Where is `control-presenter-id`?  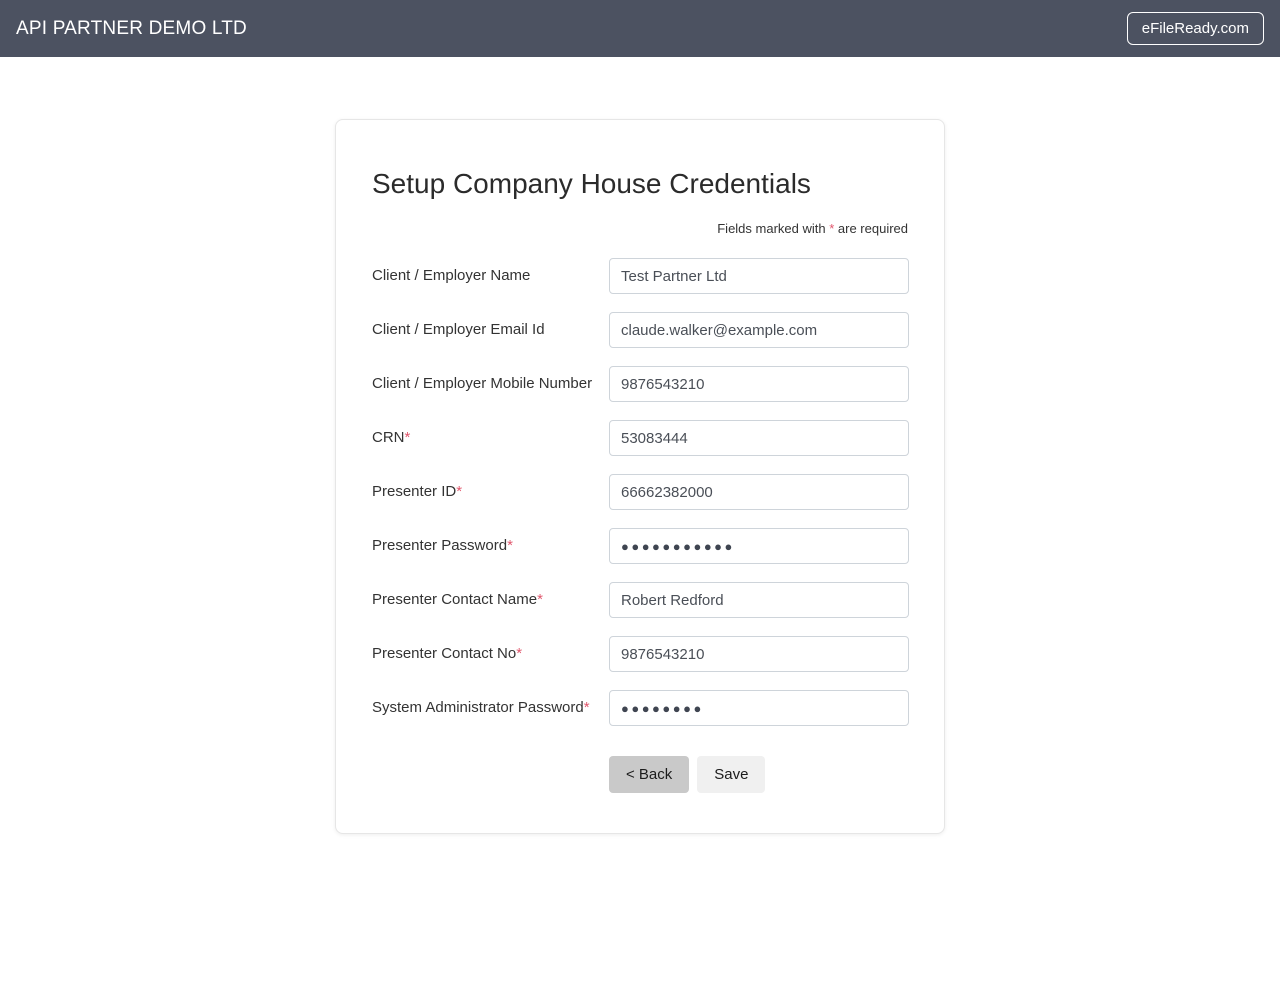
control-presenter-id is located at coordinates (759, 492).